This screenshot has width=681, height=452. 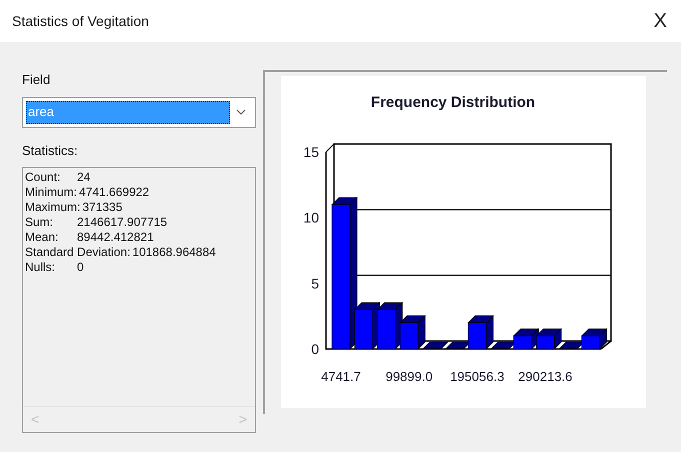 I want to click on chart-title: Frequency Distribution, so click(x=453, y=102).